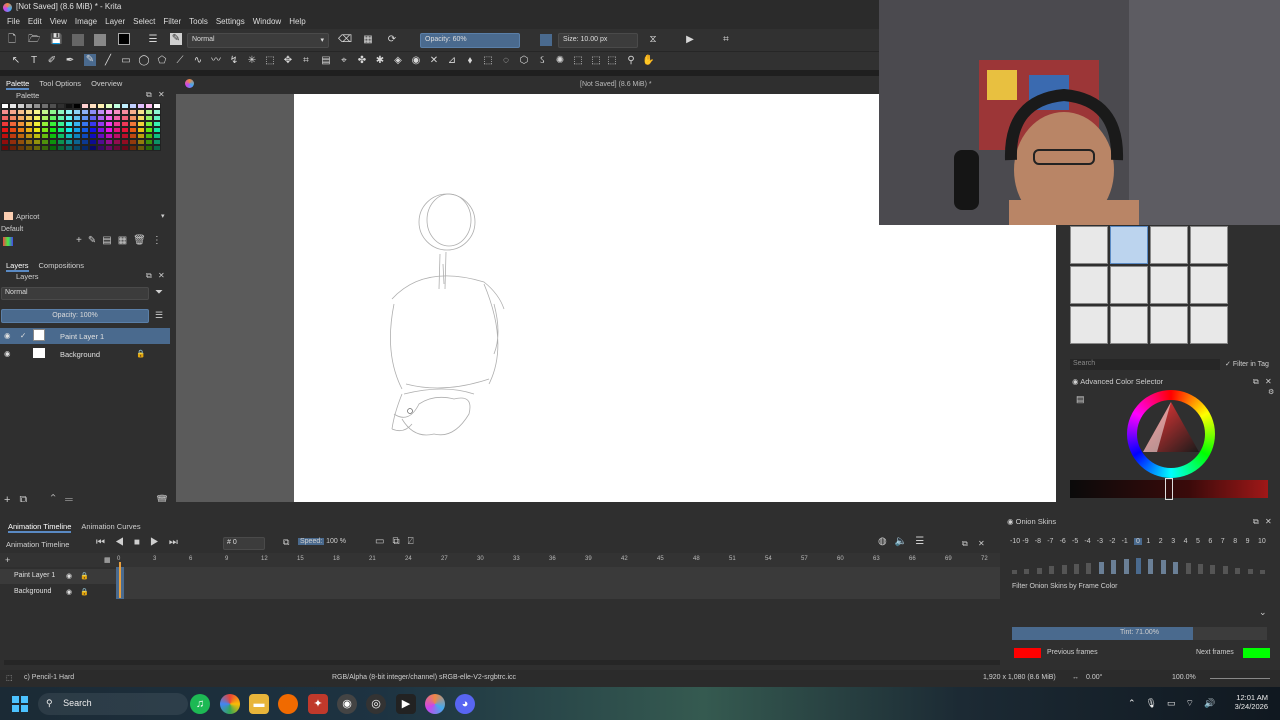  I want to click on timeline-menu-icon: ☰, so click(923, 541).